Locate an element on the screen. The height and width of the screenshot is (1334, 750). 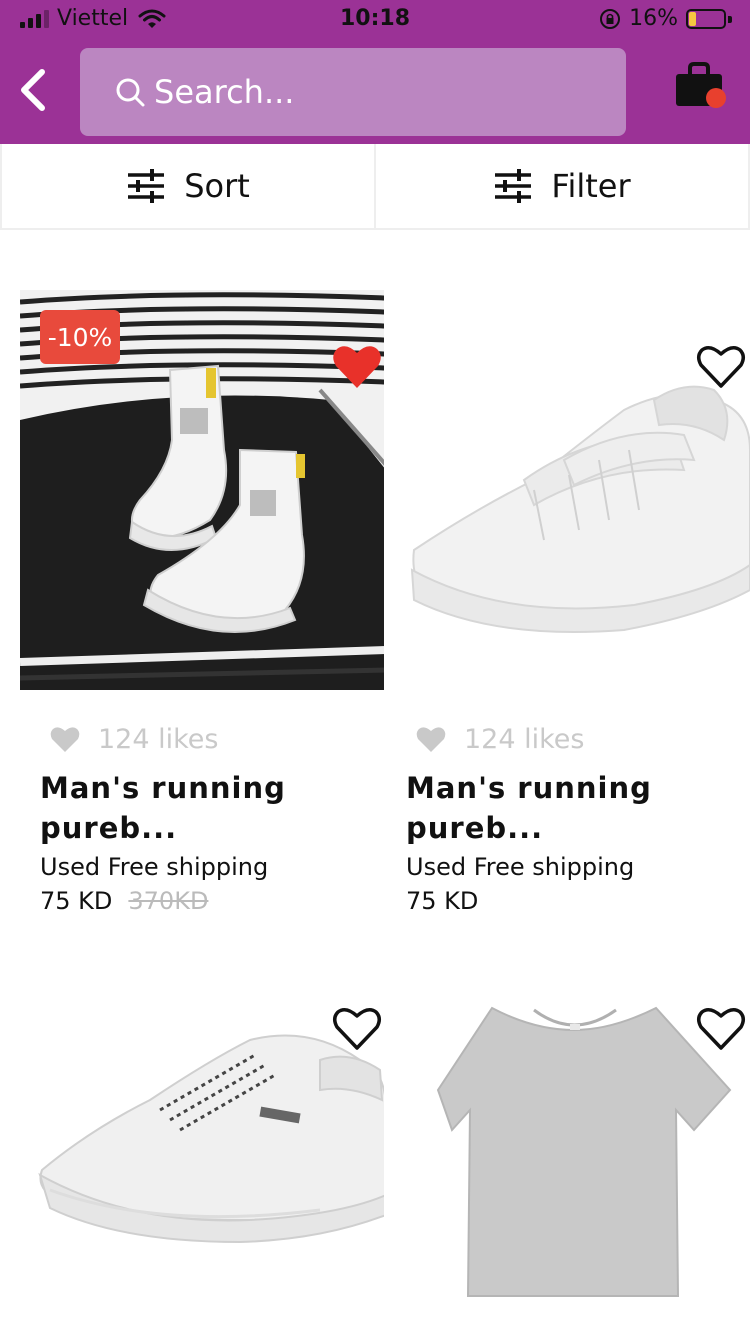
back-button is located at coordinates (32, 90).